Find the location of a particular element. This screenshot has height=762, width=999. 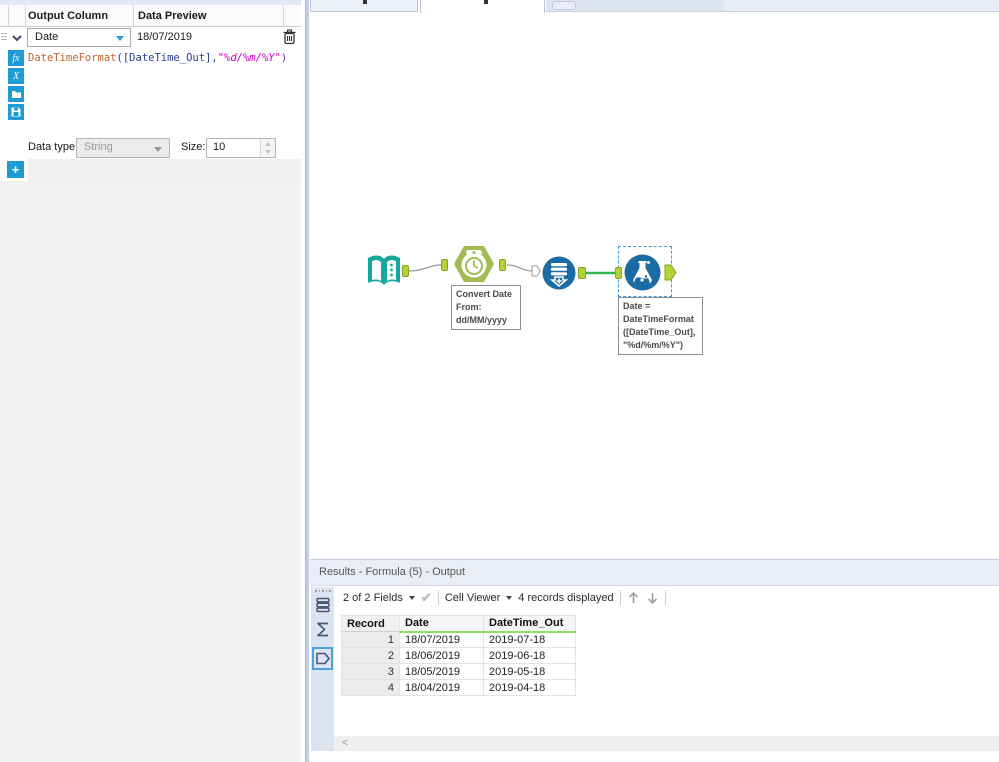

datetime-output-anchor is located at coordinates (502, 265).